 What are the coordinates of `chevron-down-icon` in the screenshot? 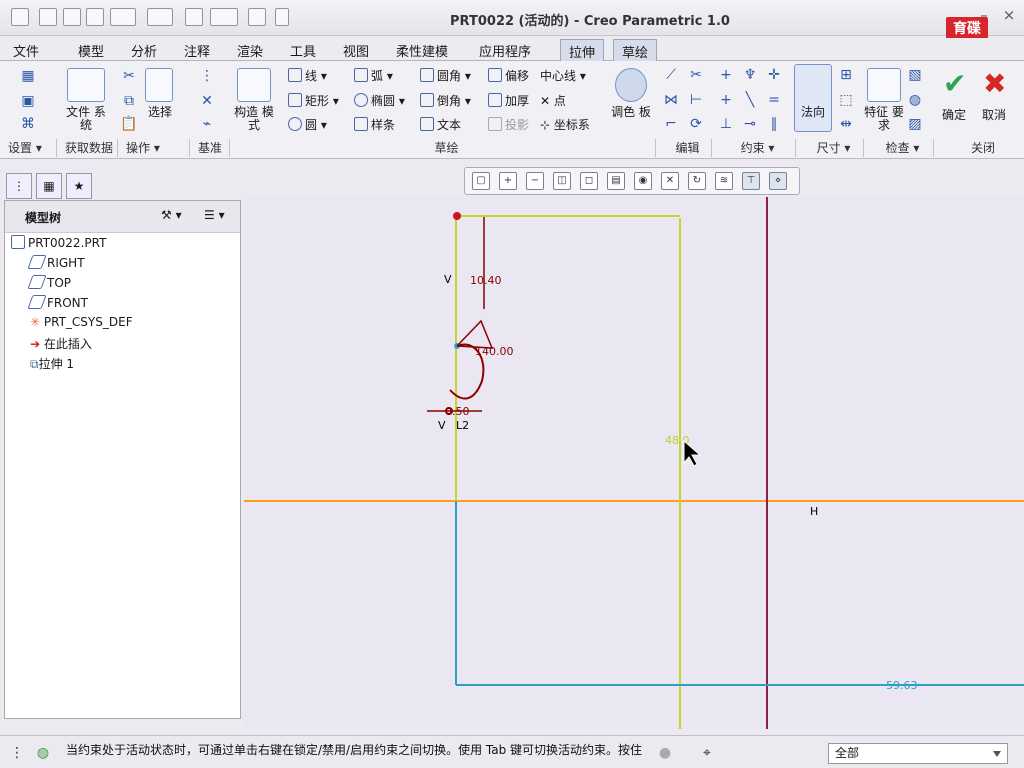 It's located at (997, 754).